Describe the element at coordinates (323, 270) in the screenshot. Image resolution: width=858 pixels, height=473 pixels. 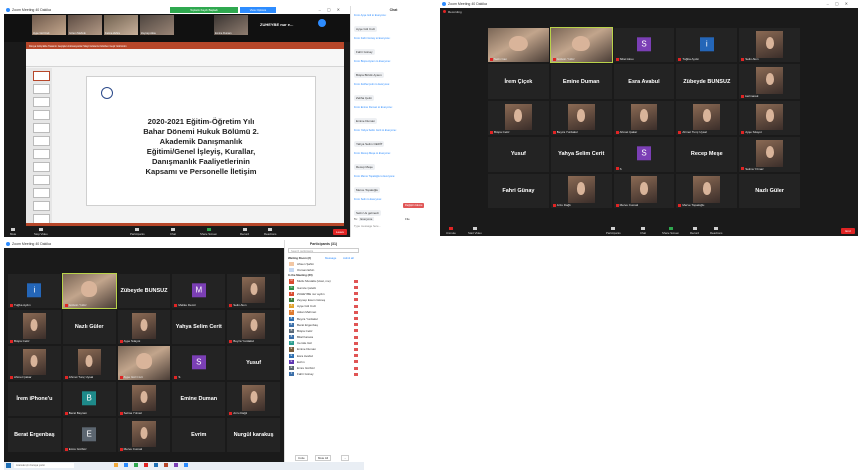
I see `waiting-participant: Osman Erkin` at that location.